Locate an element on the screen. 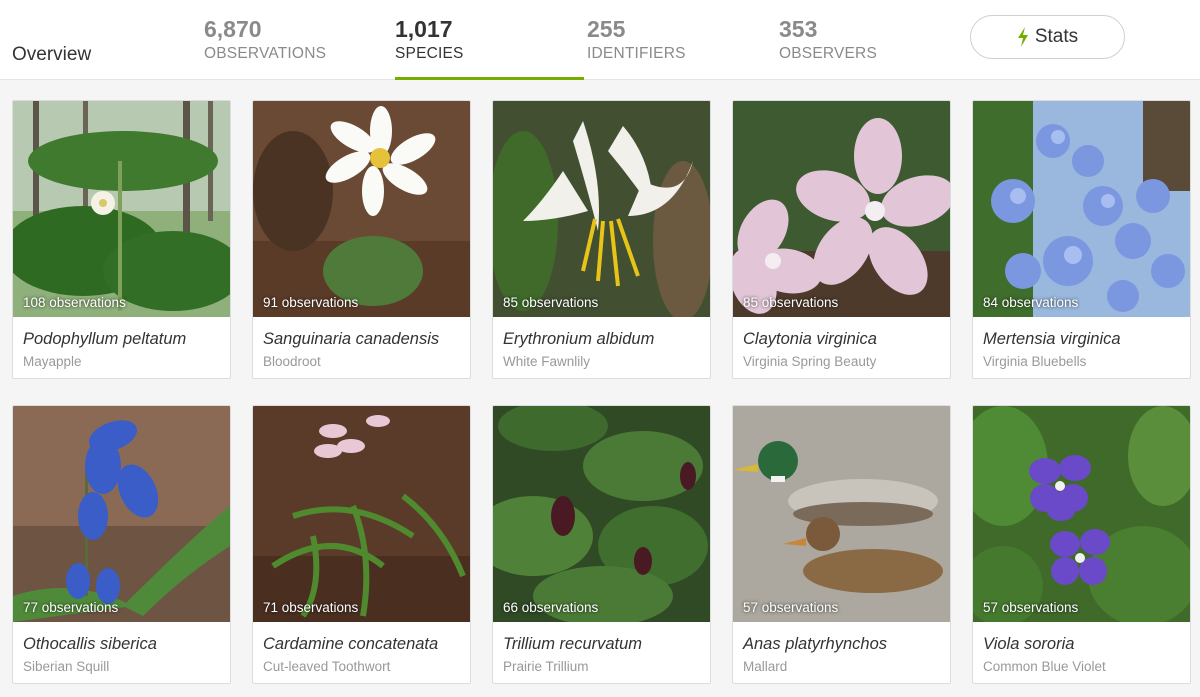 The image size is (1200, 697). species-count: 1,017 is located at coordinates (424, 29).